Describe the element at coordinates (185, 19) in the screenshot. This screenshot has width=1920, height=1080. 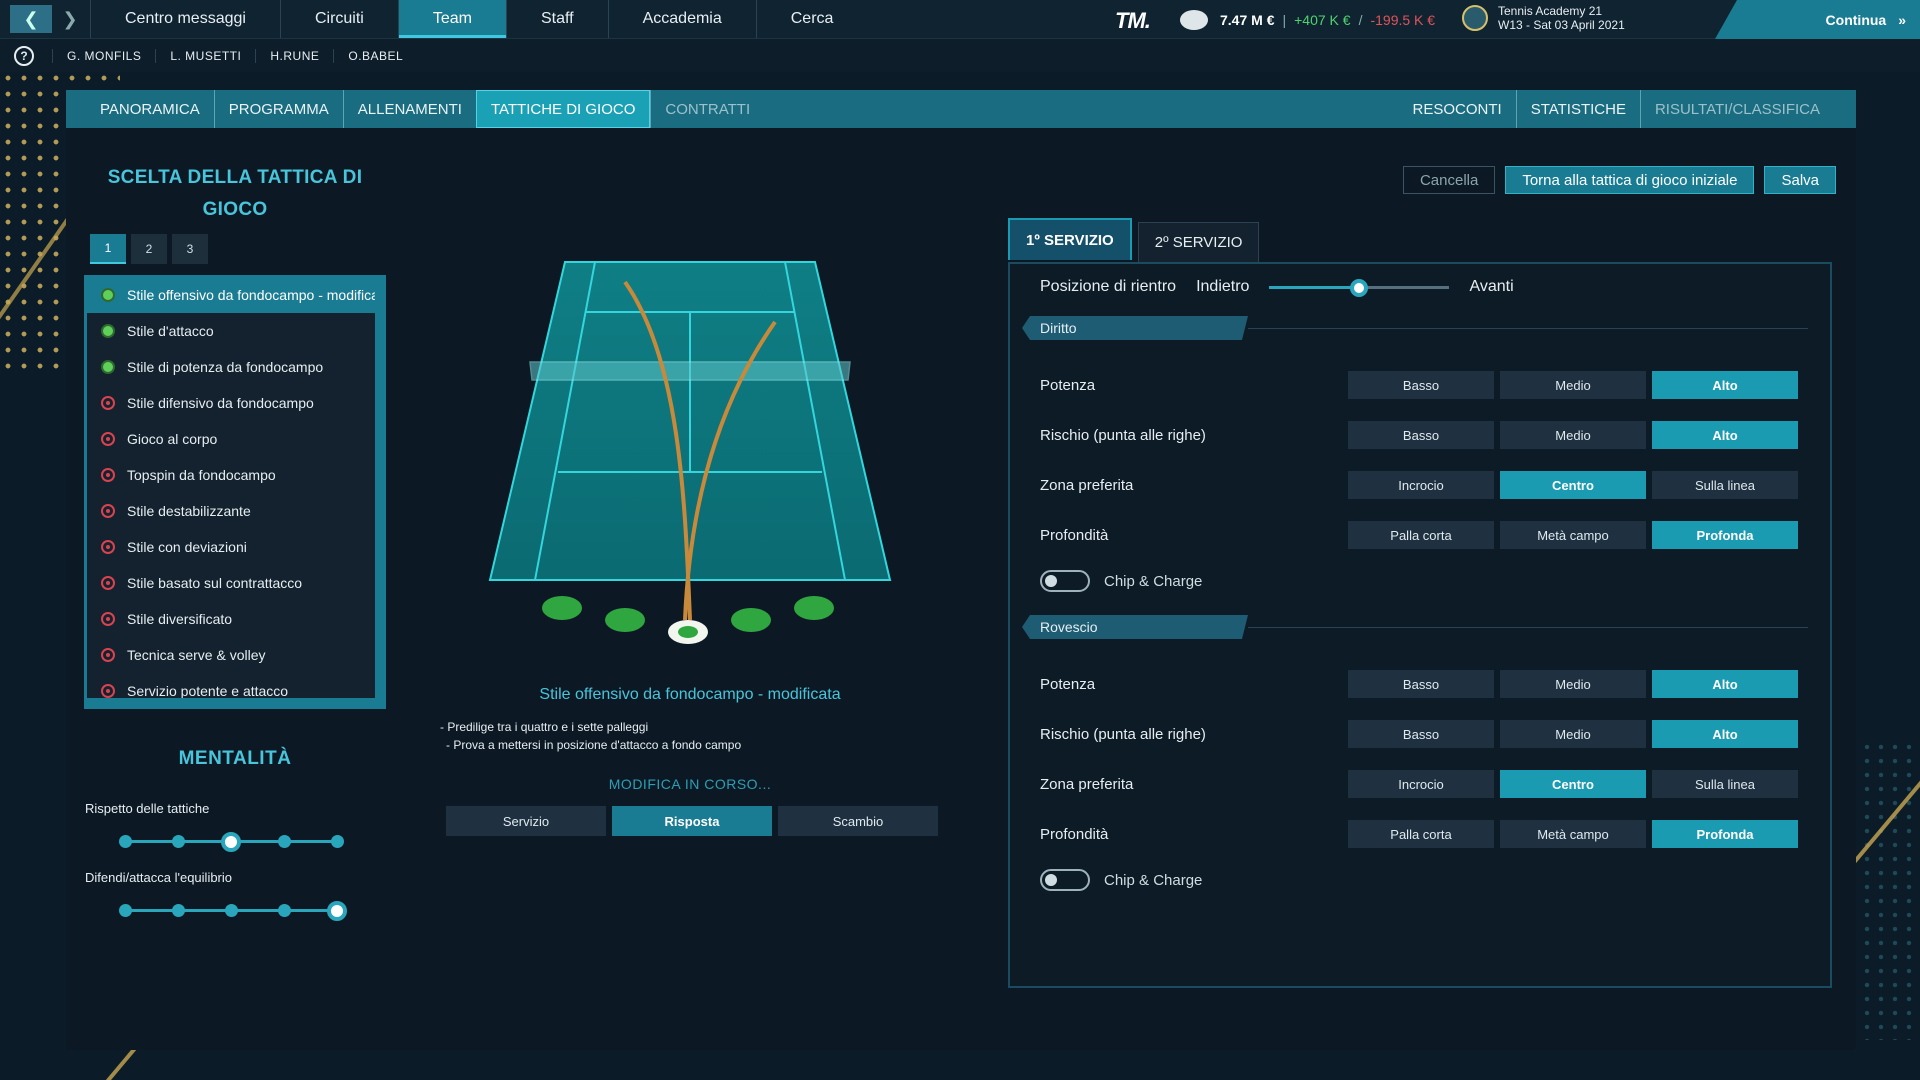
I see `nav-item-centro-messaggi: Centro messaggi` at that location.